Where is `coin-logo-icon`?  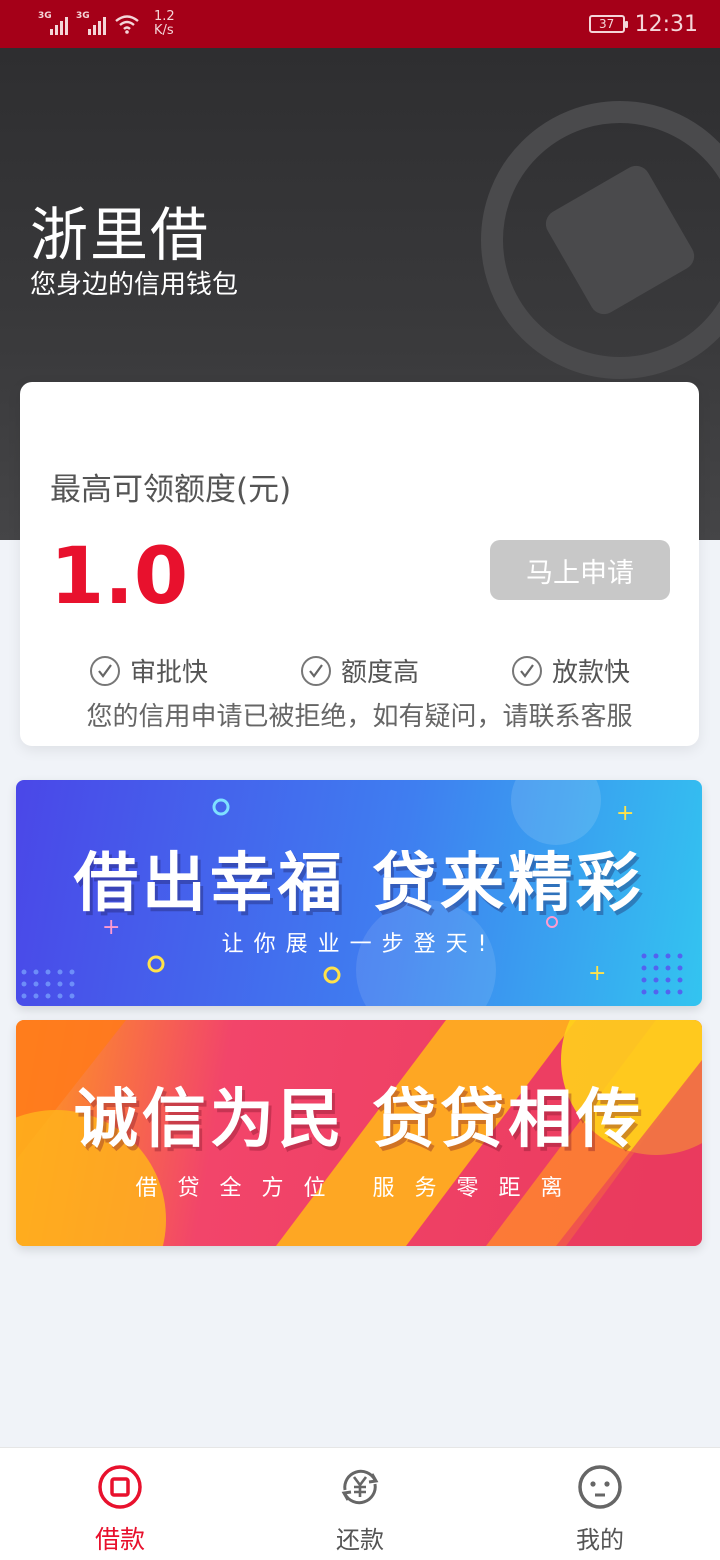 coin-logo-icon is located at coordinates (600, 240).